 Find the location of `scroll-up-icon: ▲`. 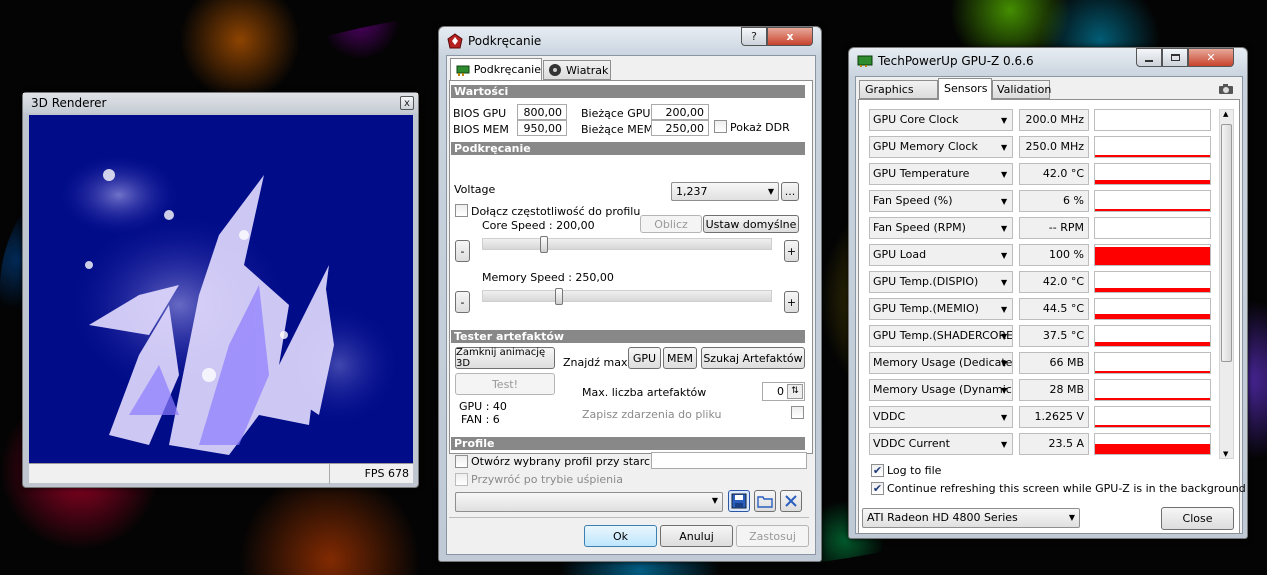

scroll-up-icon: ▲ is located at coordinates (1225, 114).